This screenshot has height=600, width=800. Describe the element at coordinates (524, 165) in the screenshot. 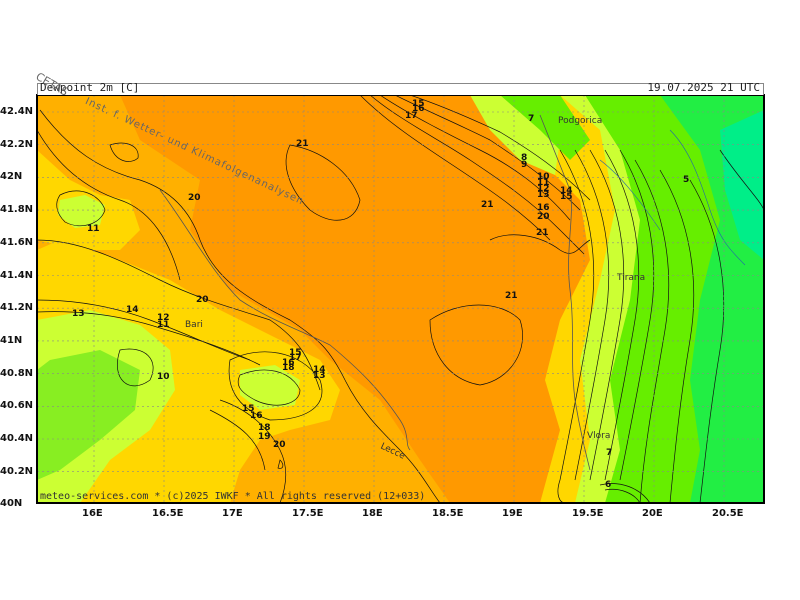

I see `contour-value-label: 9` at that location.